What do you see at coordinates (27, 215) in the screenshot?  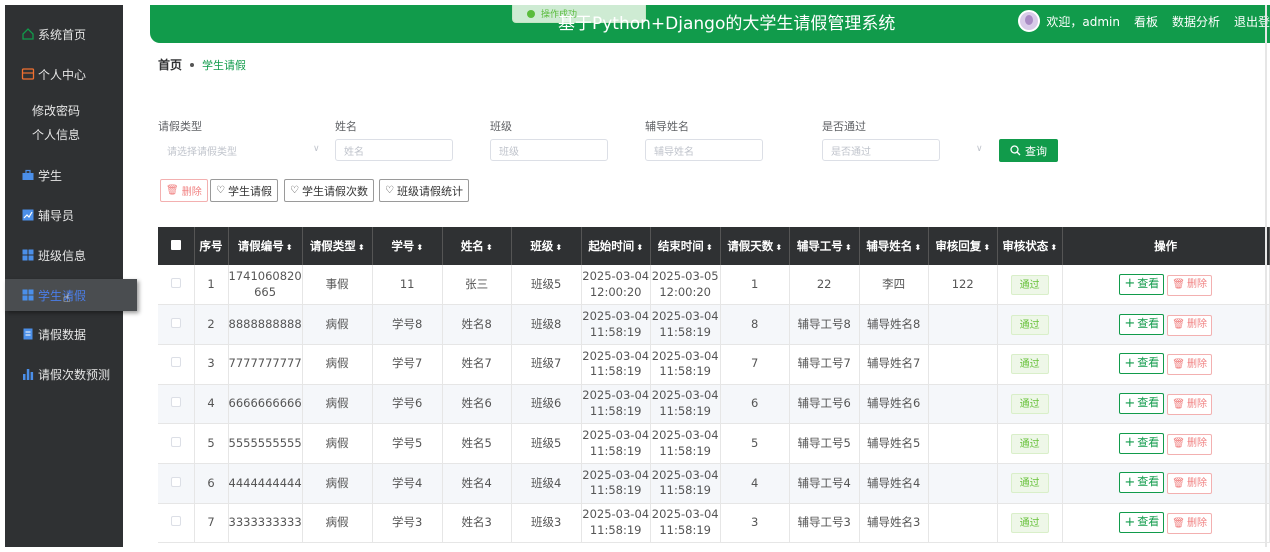 I see `chart-icon` at bounding box center [27, 215].